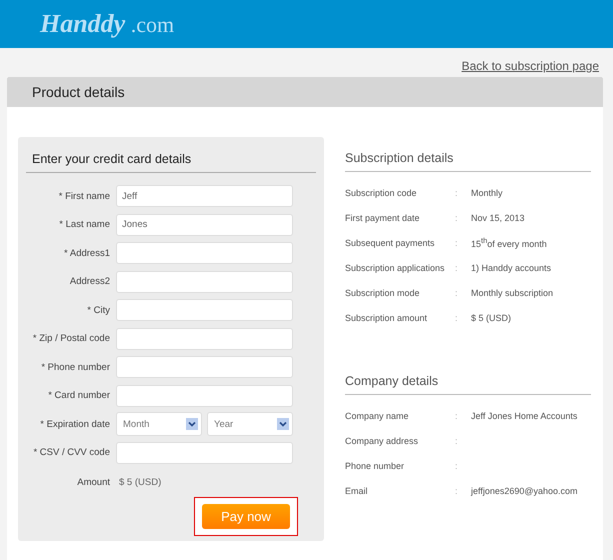  I want to click on detail-label: Phone number, so click(375, 465).